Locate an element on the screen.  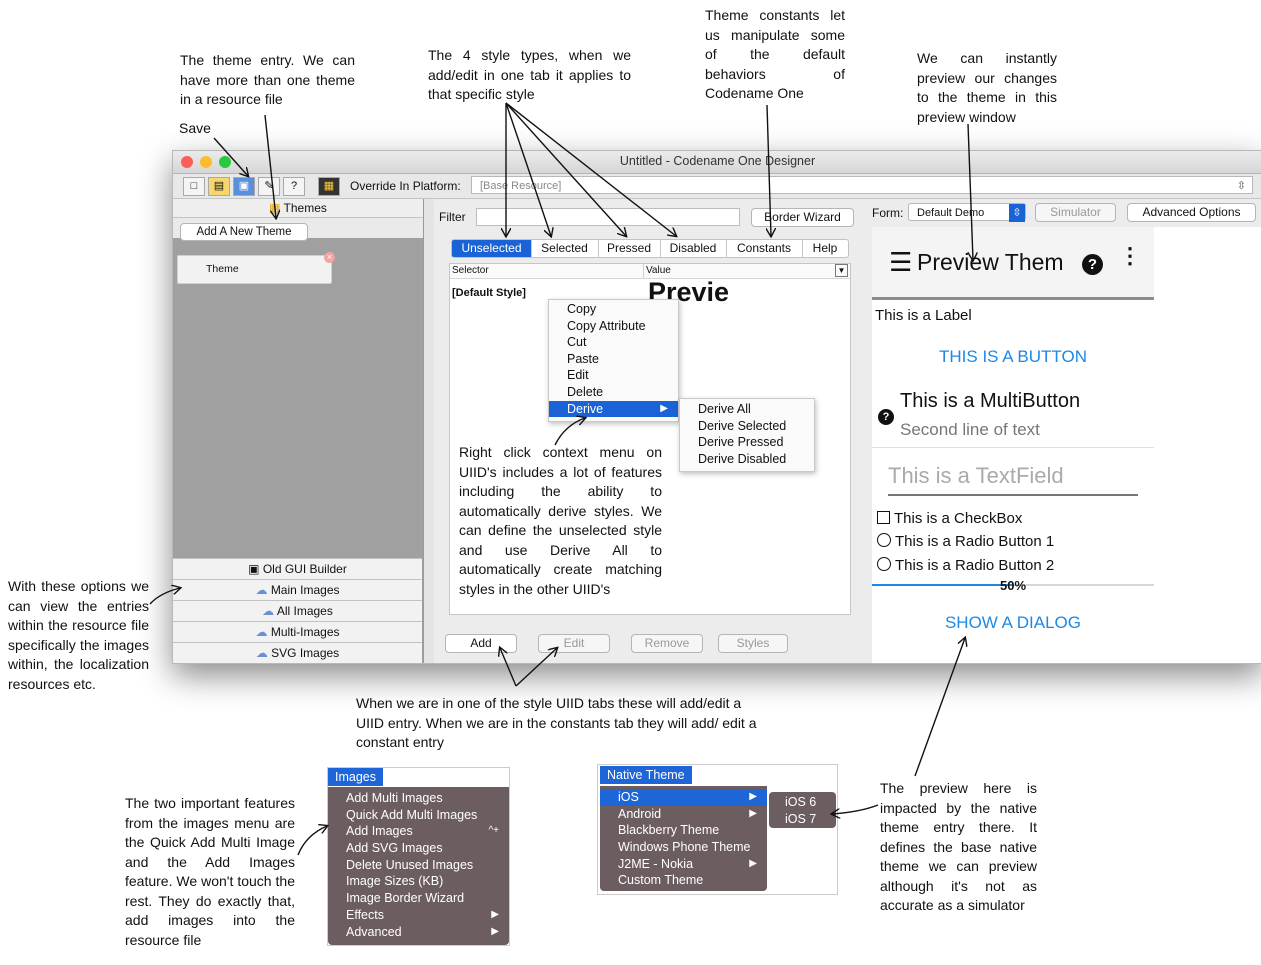
styles-button: Styles is located at coordinates (753, 643).